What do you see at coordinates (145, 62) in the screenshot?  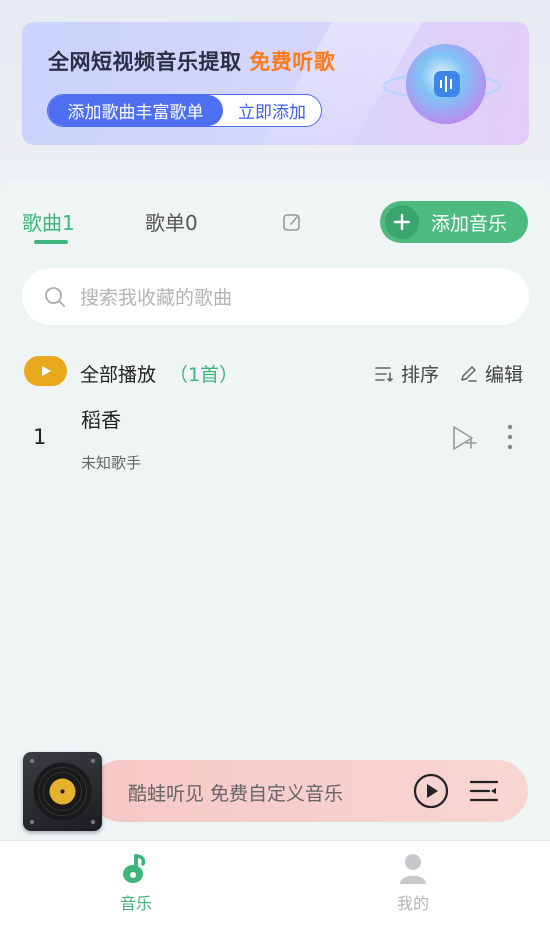 I see `banner-title-main: 全网短视频音乐提取` at bounding box center [145, 62].